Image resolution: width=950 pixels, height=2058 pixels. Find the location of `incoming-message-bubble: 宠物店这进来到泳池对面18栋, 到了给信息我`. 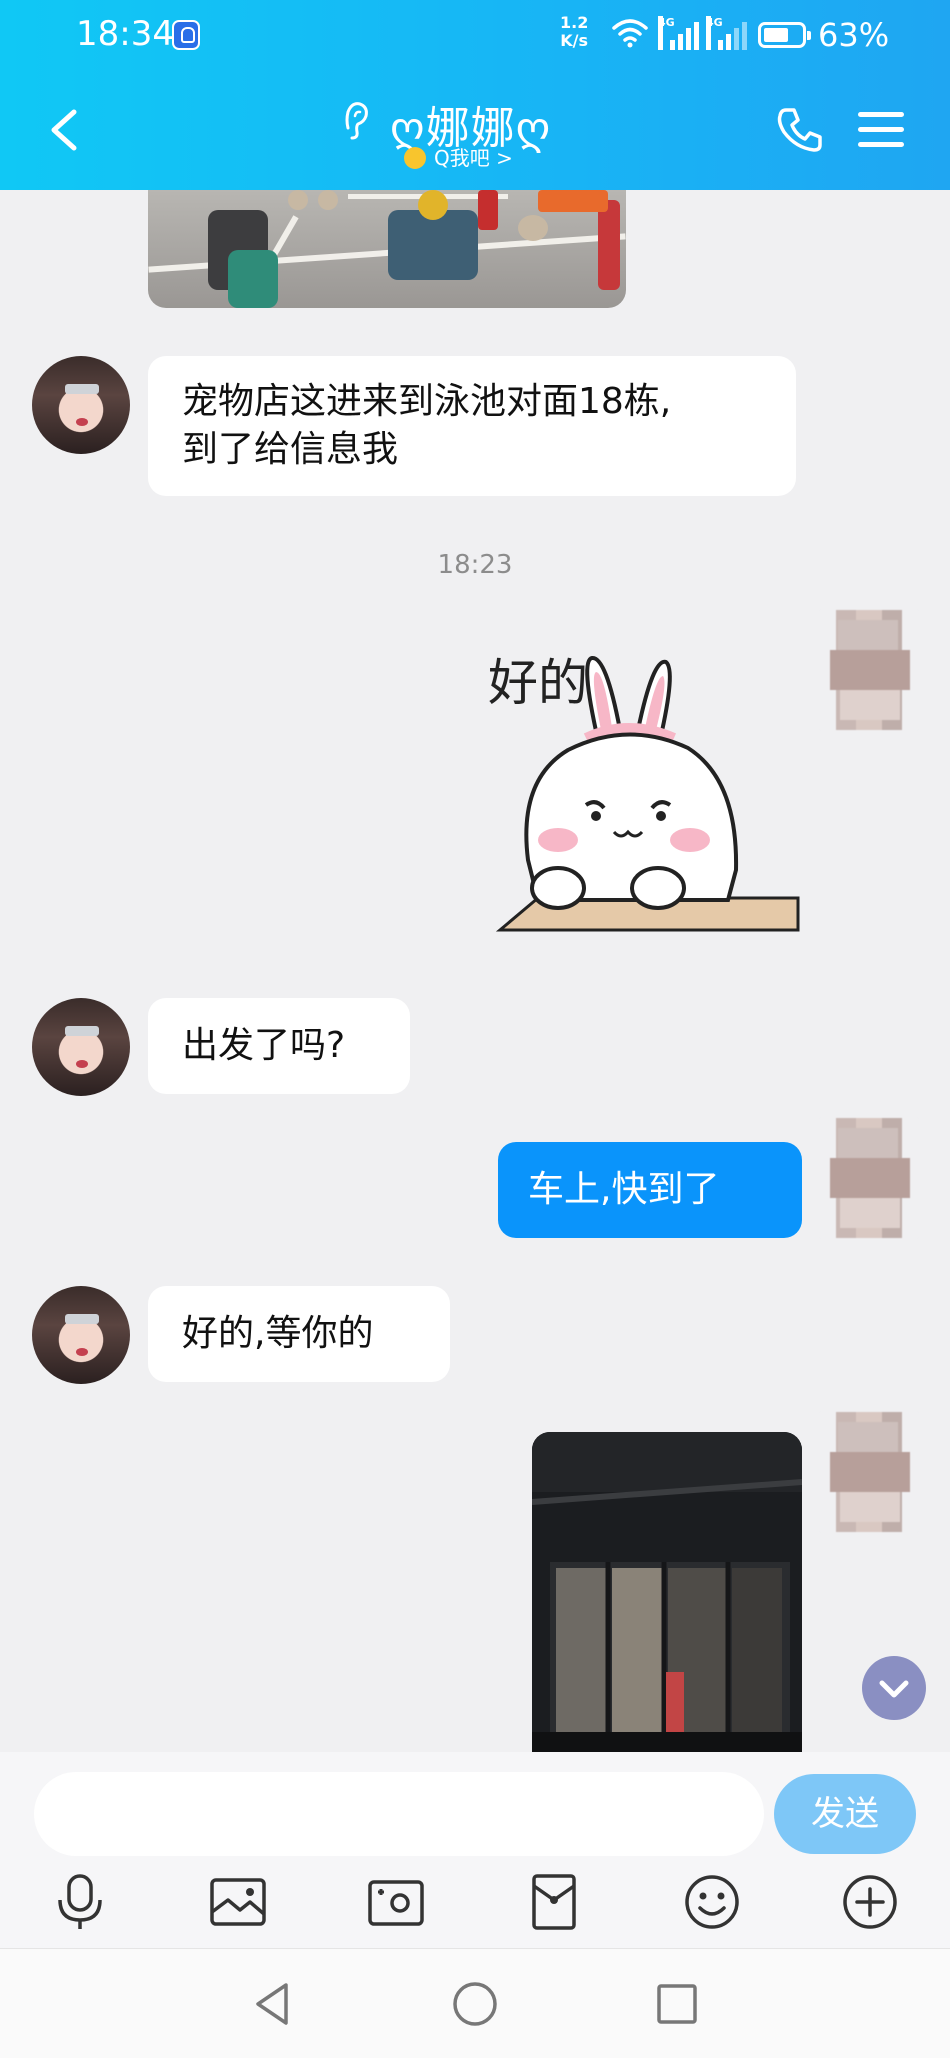

incoming-message-bubble: 宠物店这进来到泳池对面18栋, 到了给信息我 is located at coordinates (472, 426).